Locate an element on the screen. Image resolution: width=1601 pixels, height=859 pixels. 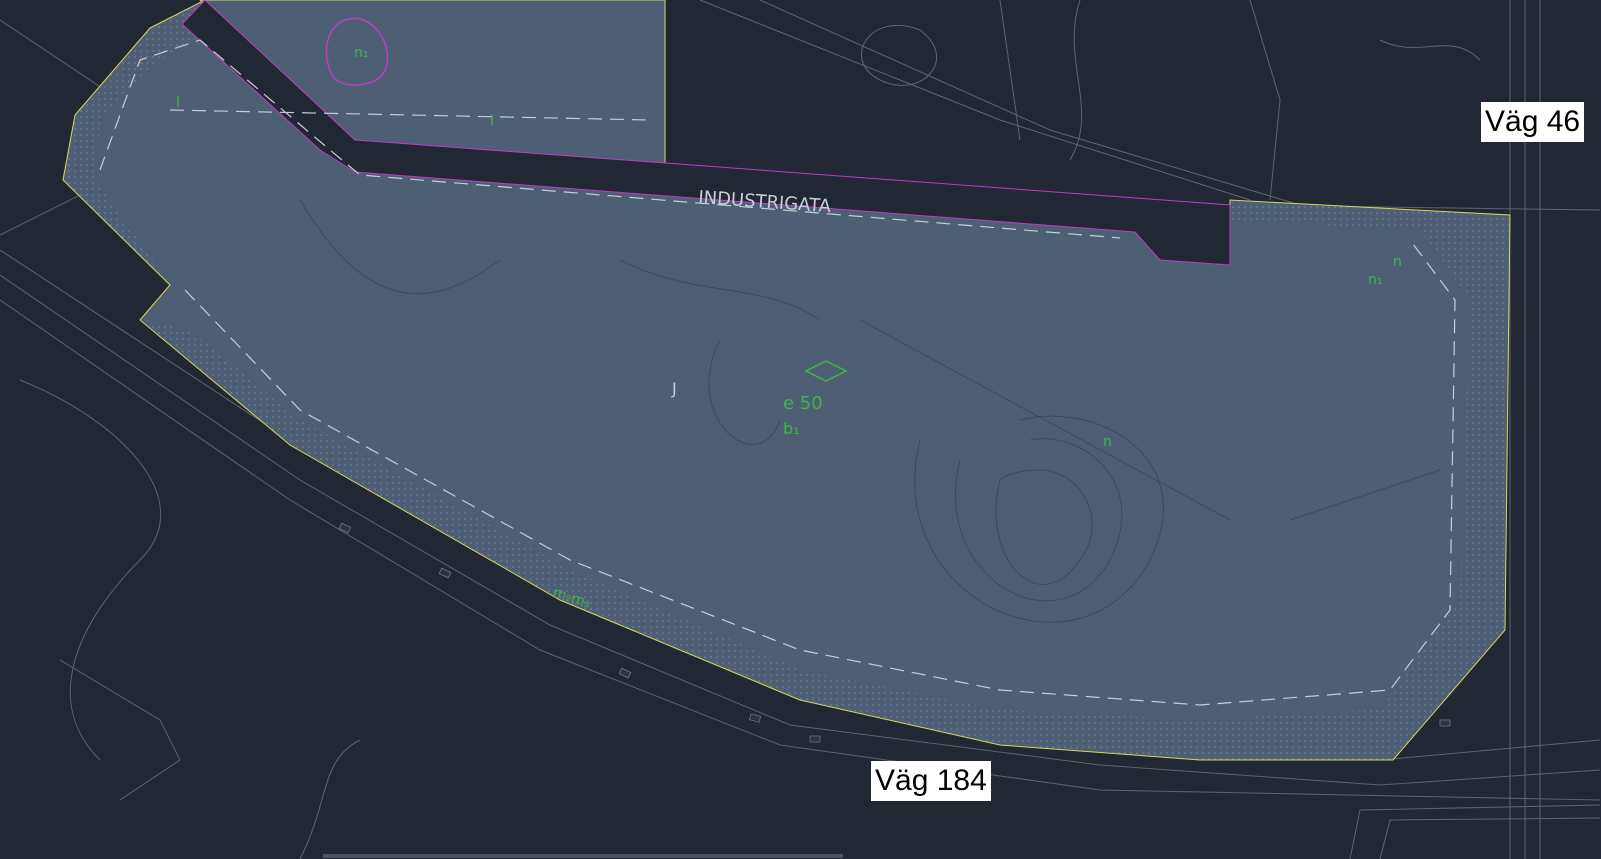
building-annotation: b₁ is located at coordinates (791, 428).